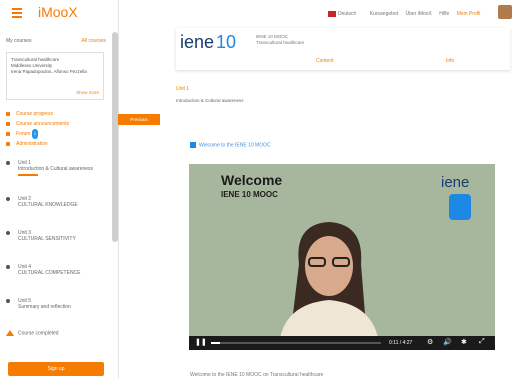  What do you see at coordinates (56, 41) in the screenshot?
I see `sidebar-heading: My courses All courses` at bounding box center [56, 41].